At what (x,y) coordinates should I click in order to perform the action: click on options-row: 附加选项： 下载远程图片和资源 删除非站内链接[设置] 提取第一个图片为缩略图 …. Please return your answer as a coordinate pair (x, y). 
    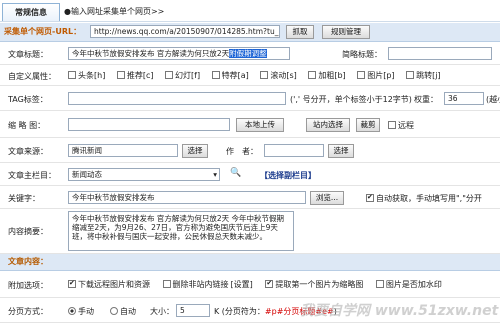
    Looking at the image, I should click on (250, 284).